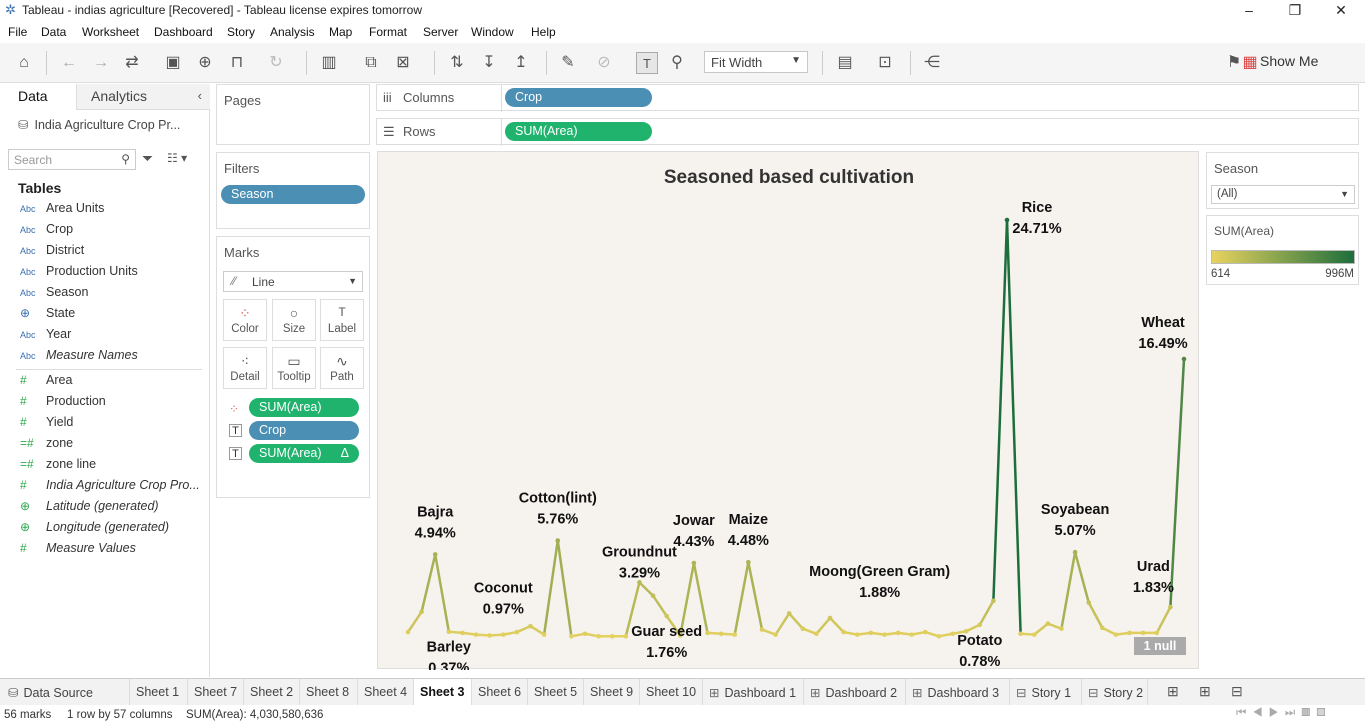  Describe the element at coordinates (1283, 194) in the screenshot. I see `season-filter-dropdown: (All) ▼` at that location.